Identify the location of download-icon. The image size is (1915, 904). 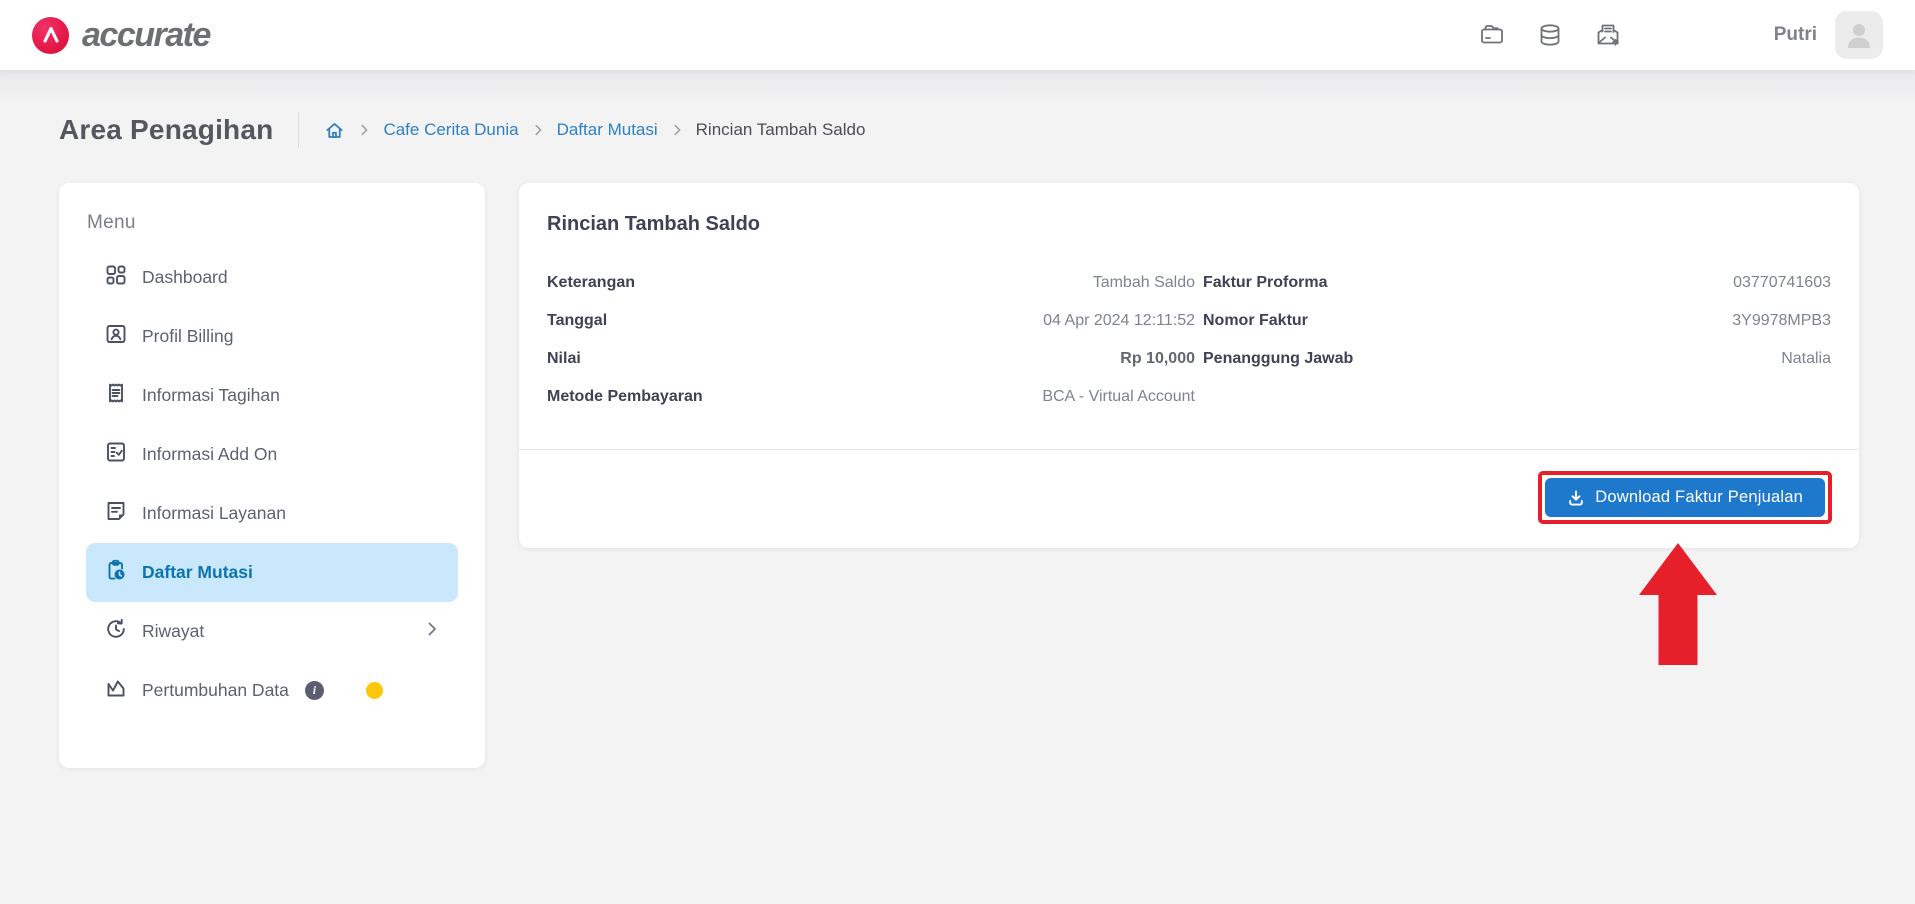
(1576, 498).